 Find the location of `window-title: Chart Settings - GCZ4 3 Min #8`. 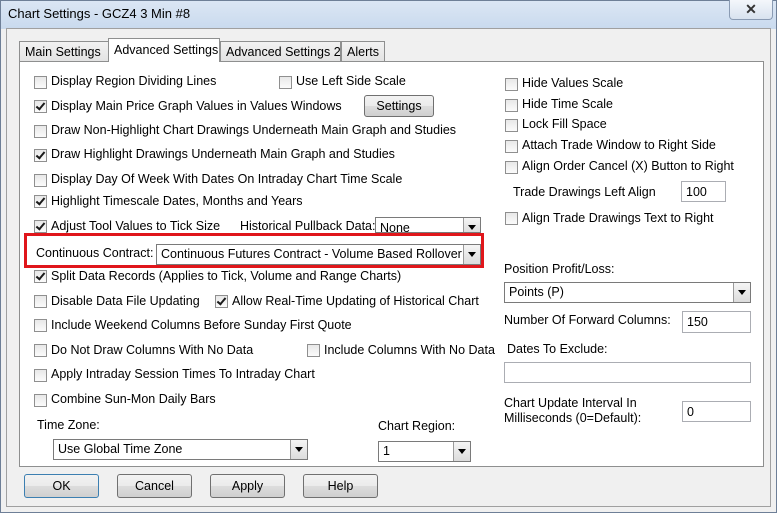

window-title: Chart Settings - GCZ4 3 Min #8 is located at coordinates (99, 13).